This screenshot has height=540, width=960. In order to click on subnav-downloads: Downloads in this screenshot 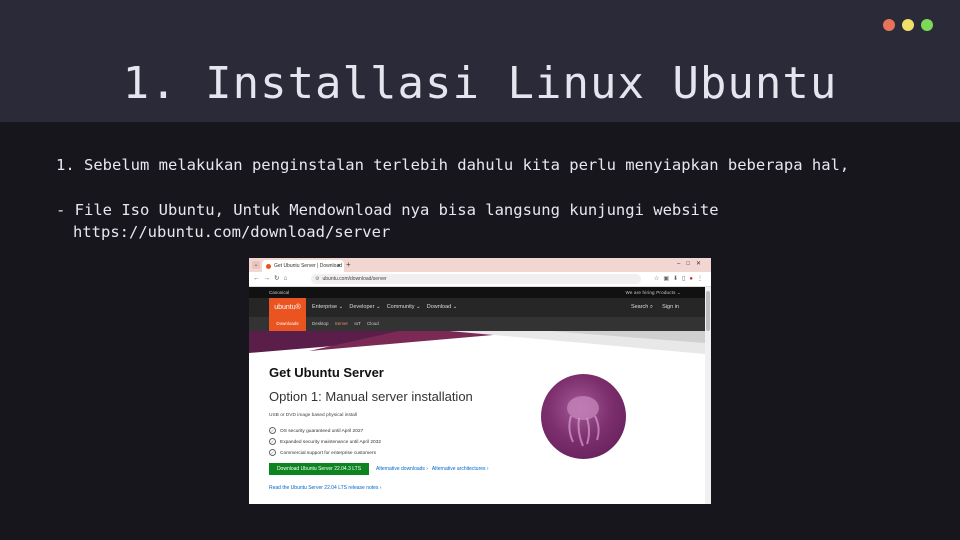, I will do `click(287, 324)`.